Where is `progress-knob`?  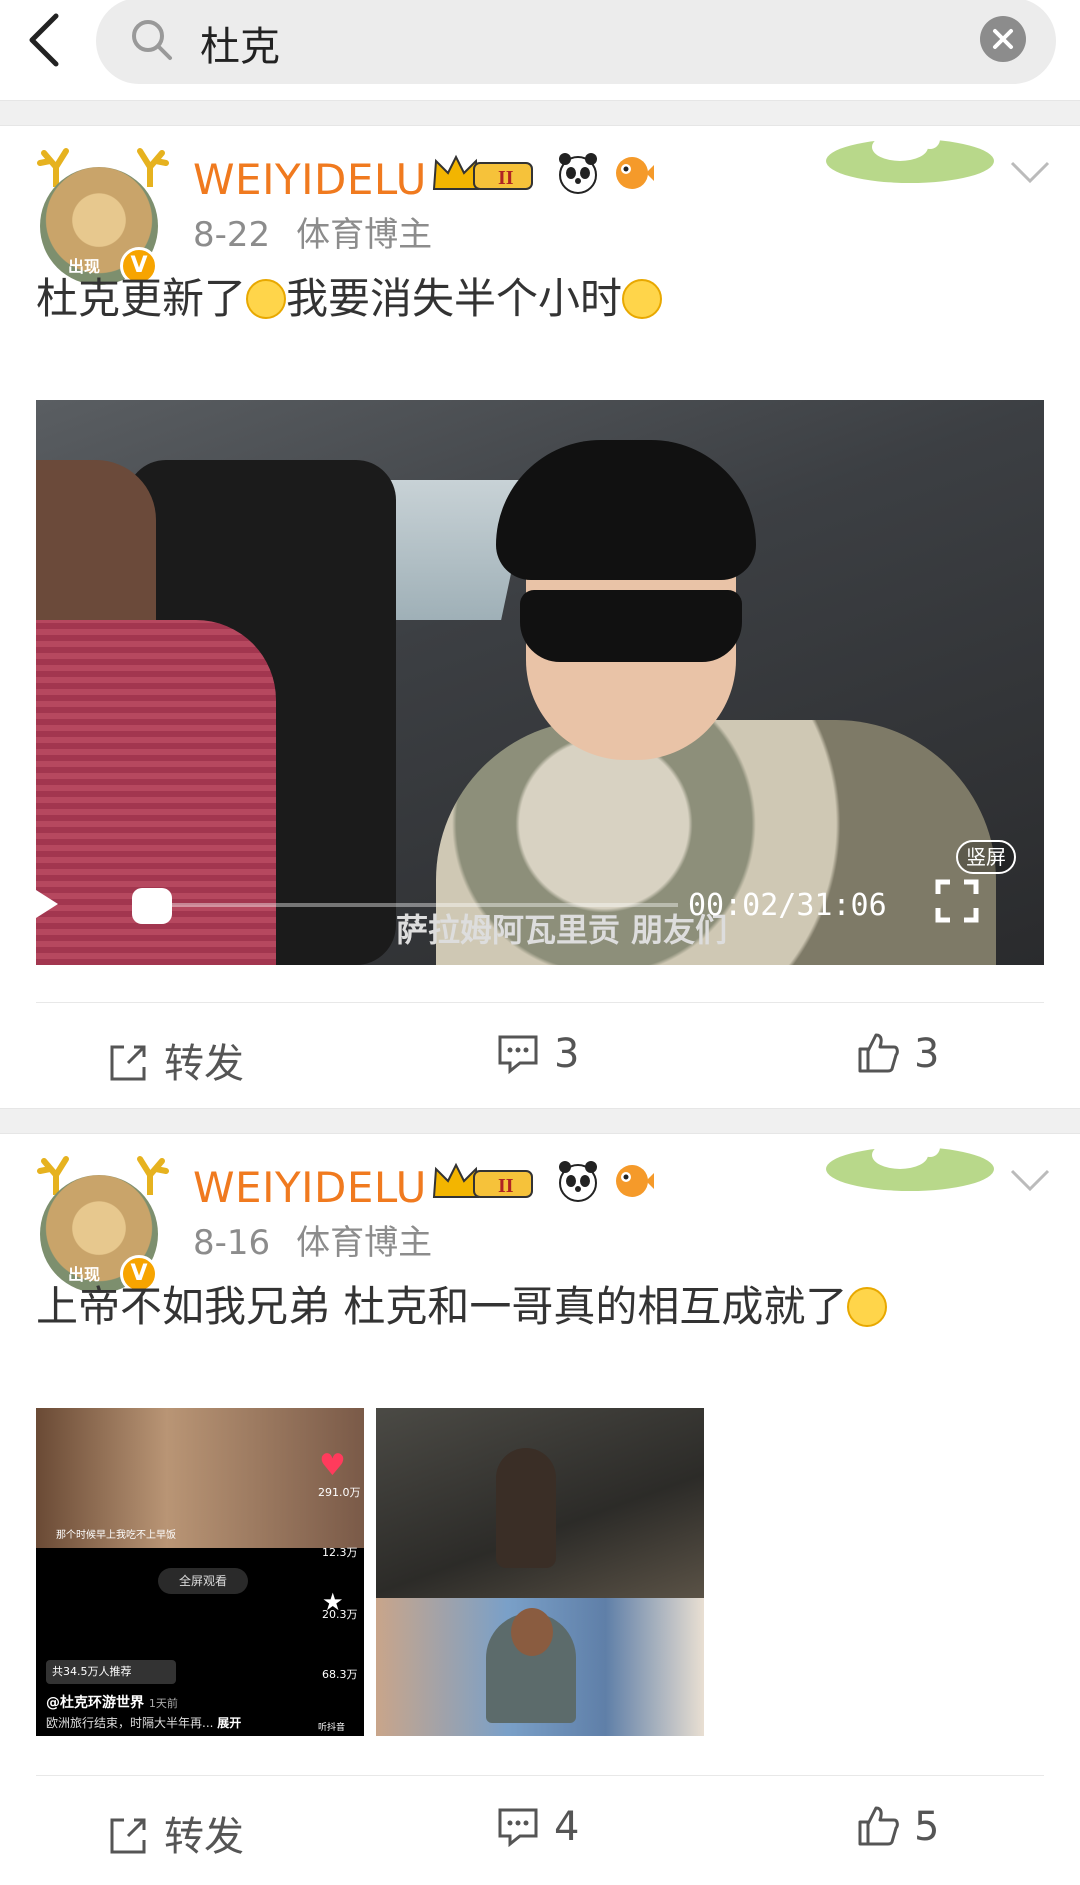
progress-knob is located at coordinates (152, 906).